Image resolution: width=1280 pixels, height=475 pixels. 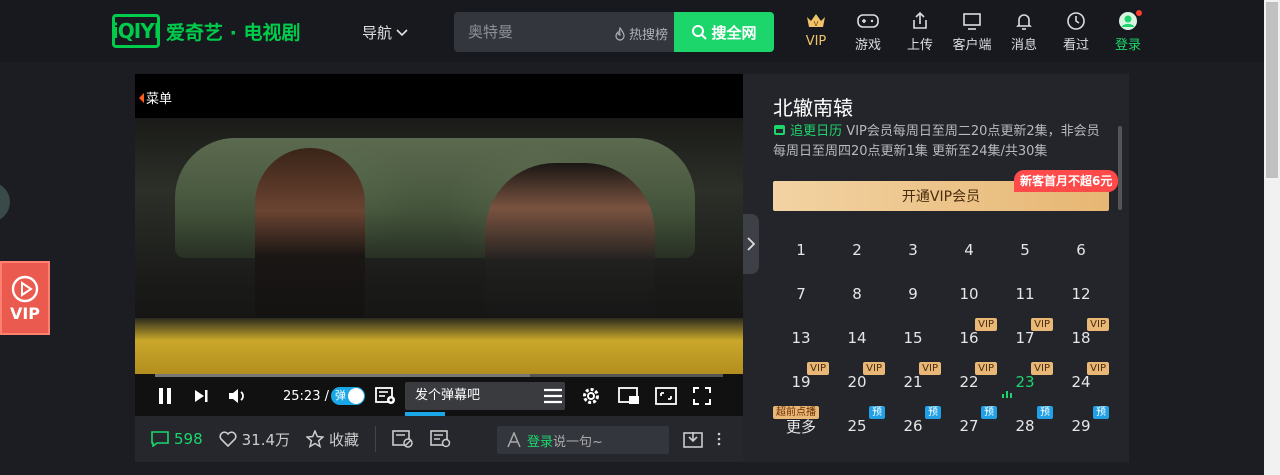 I want to click on episode-item: 23 VIP, so click(x=1025, y=382).